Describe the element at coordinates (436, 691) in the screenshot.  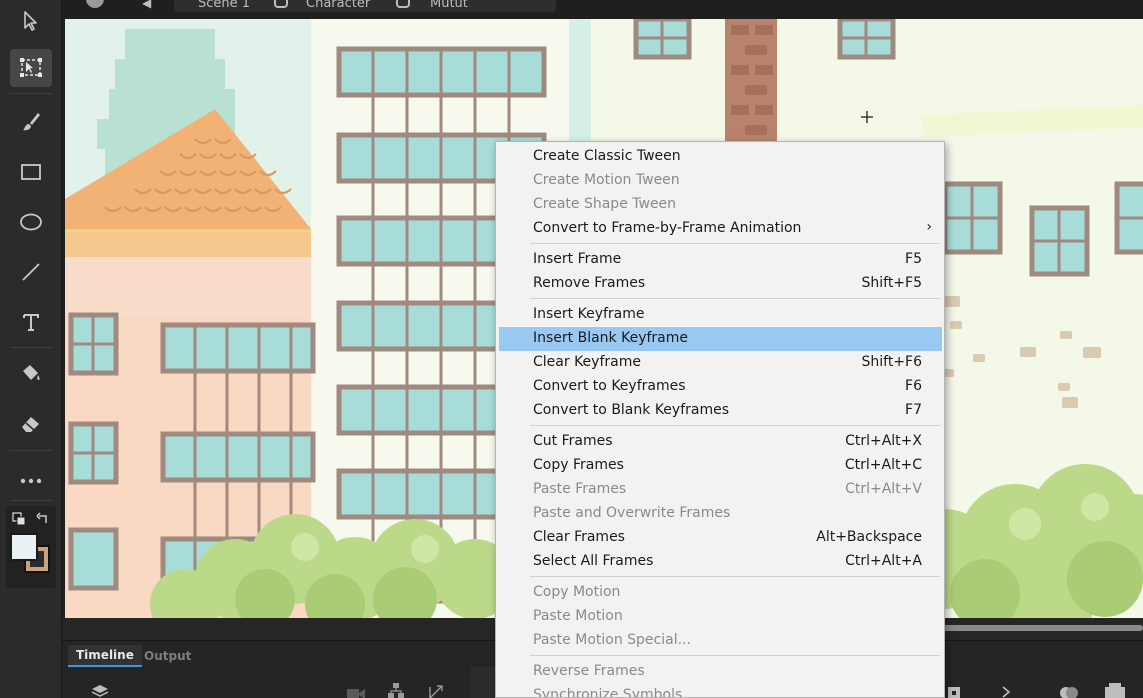
I see `layer-depth-icon` at that location.